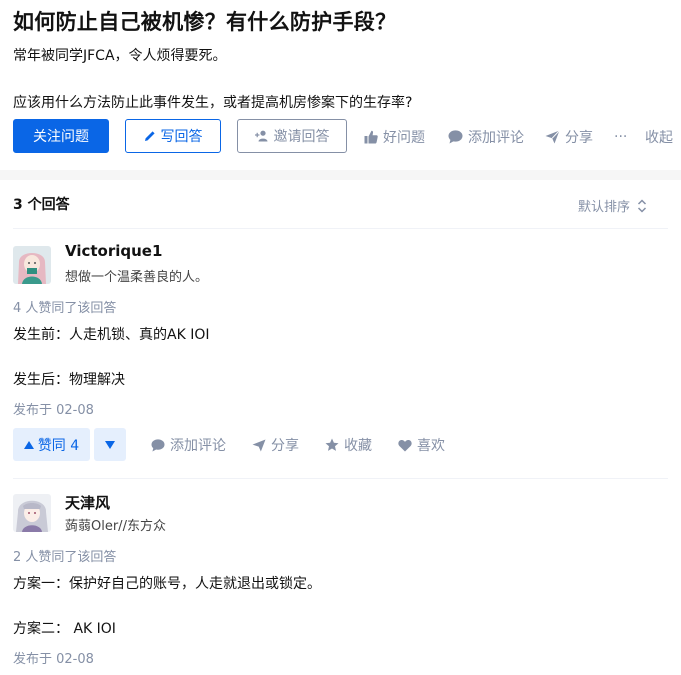 This screenshot has width=681, height=675. I want to click on answer-votes-text: 4 人赞同了该回答, so click(65, 308).